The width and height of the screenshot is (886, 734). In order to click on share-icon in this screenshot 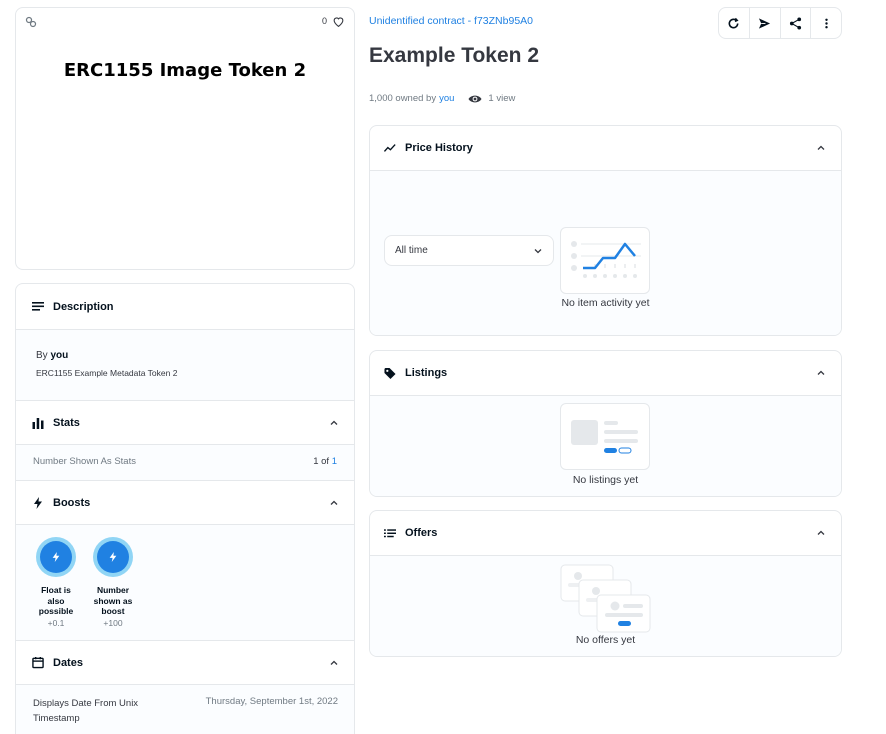, I will do `click(795, 23)`.